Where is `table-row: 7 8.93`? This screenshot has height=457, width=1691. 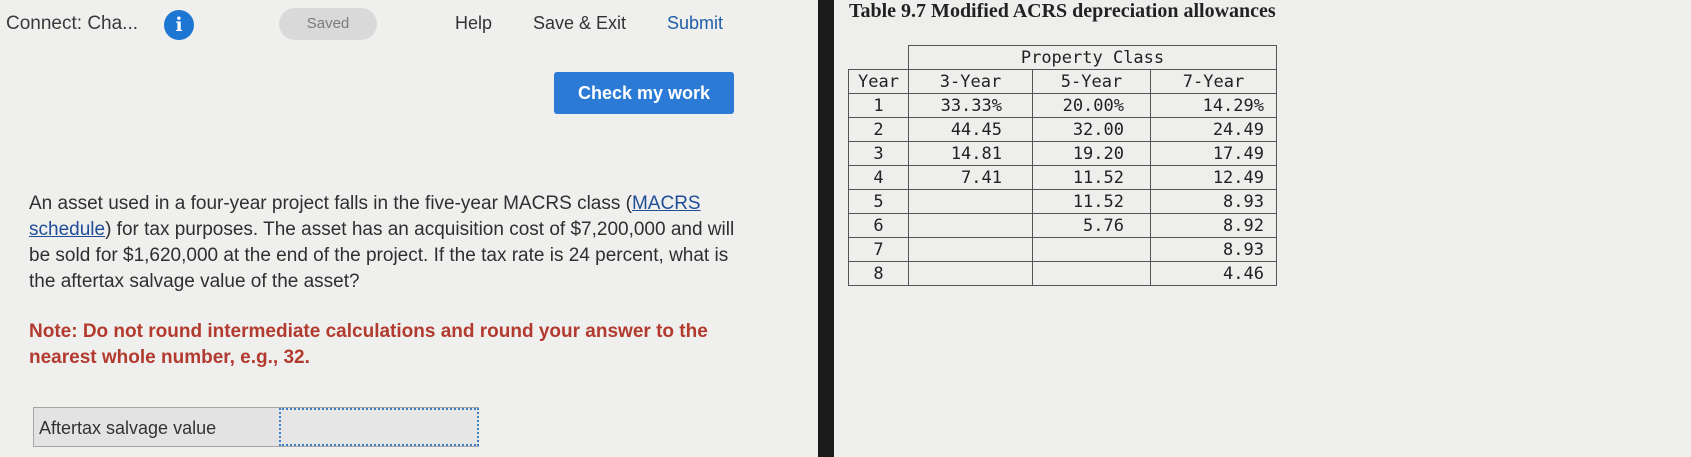
table-row: 7 8.93 is located at coordinates (1062, 249).